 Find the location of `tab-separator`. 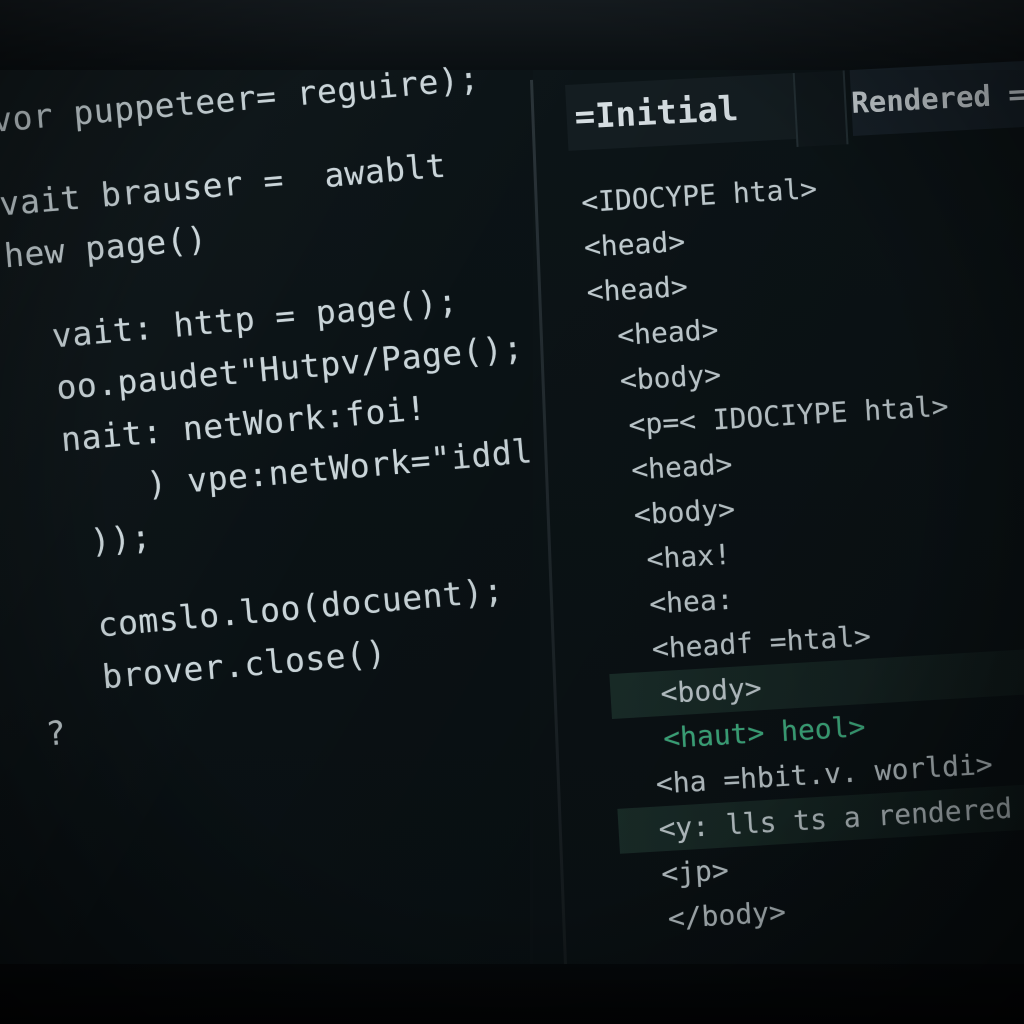

tab-separator is located at coordinates (820, 108).